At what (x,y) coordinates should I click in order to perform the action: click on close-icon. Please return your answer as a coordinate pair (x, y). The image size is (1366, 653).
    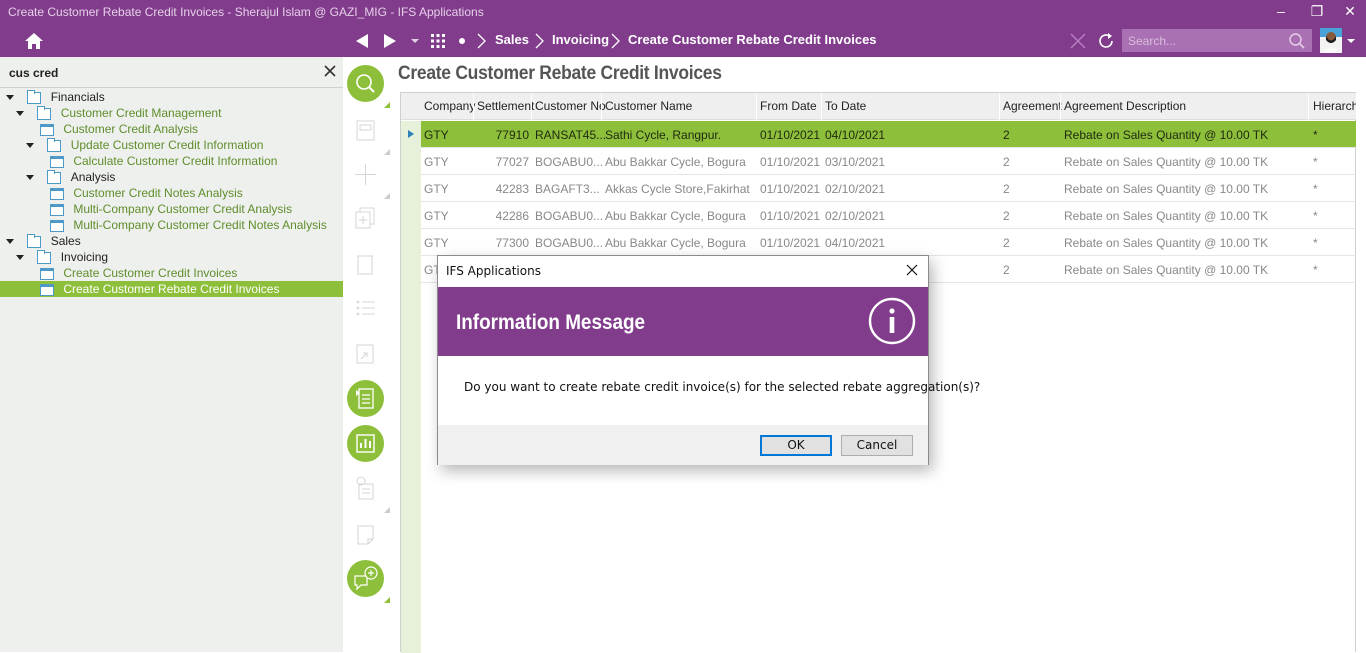
    Looking at the image, I should click on (912, 270).